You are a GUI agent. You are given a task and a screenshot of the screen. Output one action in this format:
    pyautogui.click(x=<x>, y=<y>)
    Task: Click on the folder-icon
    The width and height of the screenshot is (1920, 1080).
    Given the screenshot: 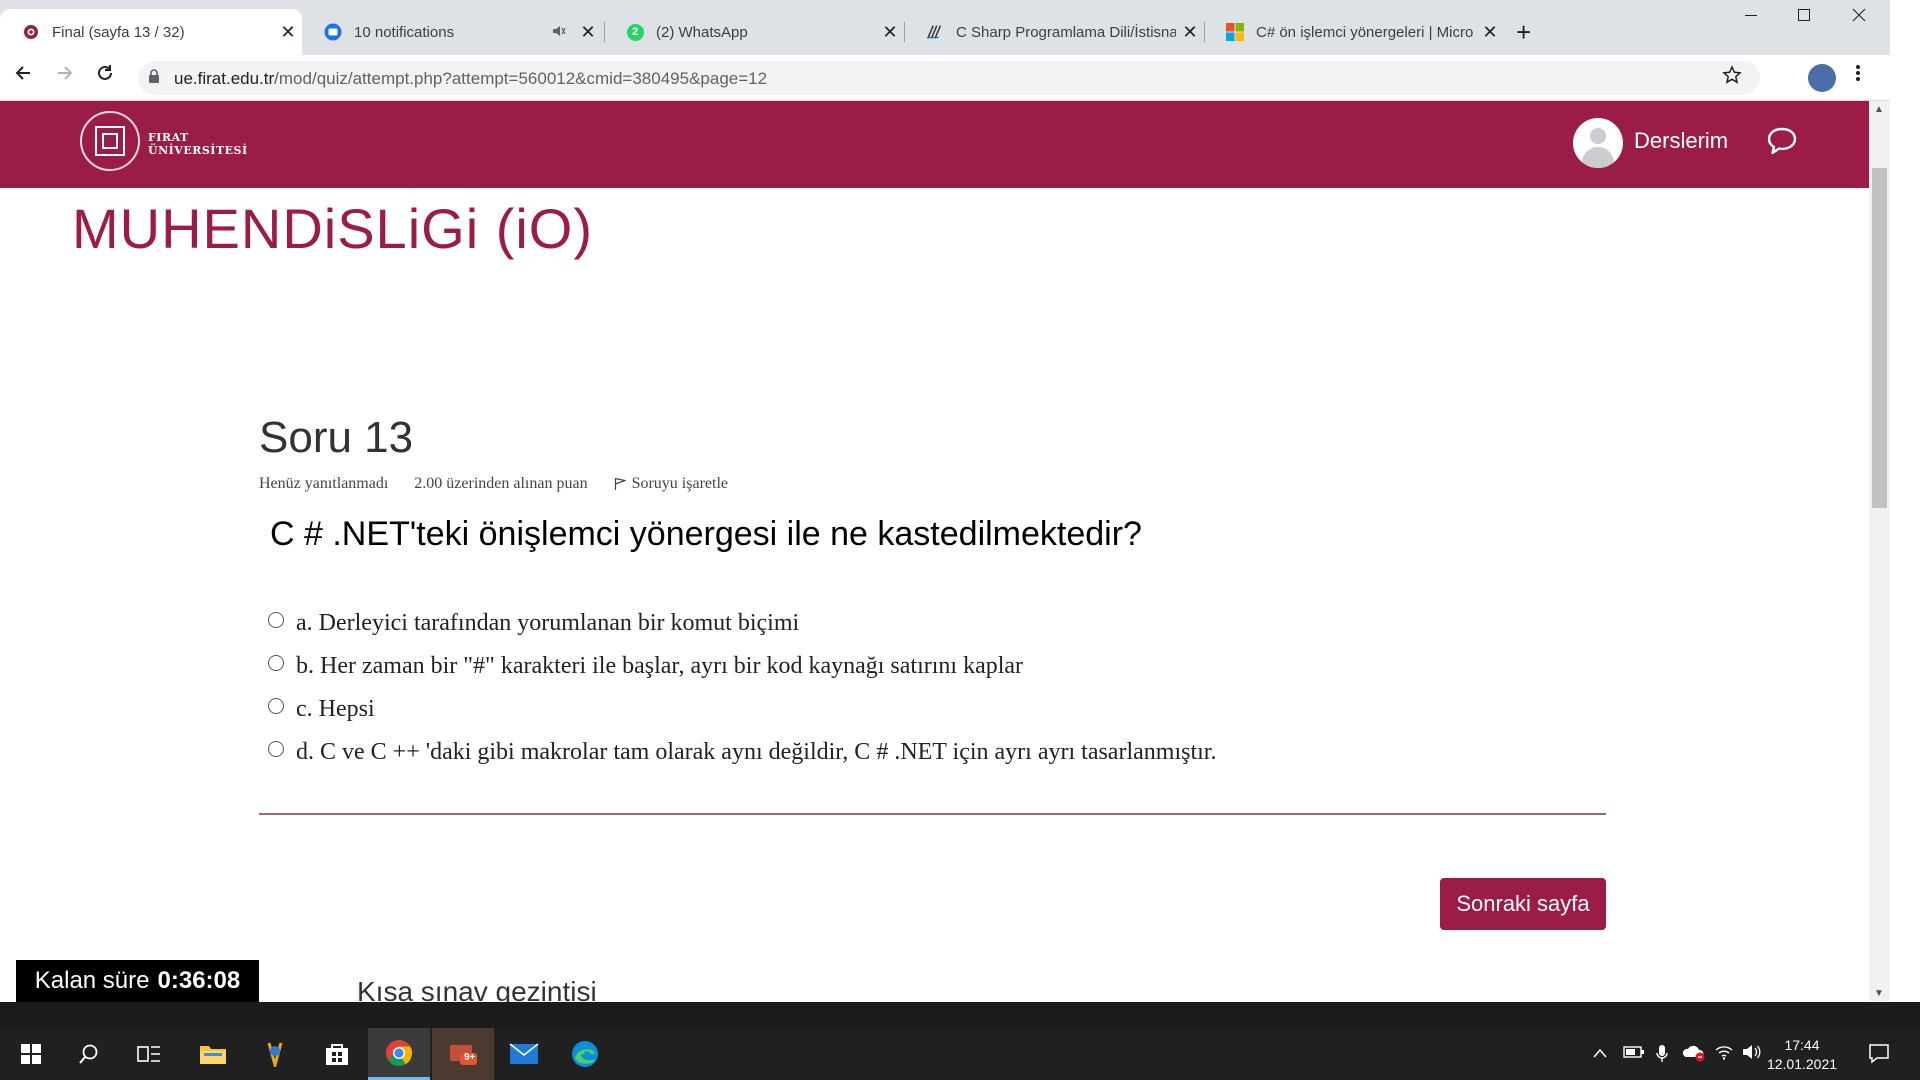 What is the action you would take?
    pyautogui.click(x=213, y=1055)
    